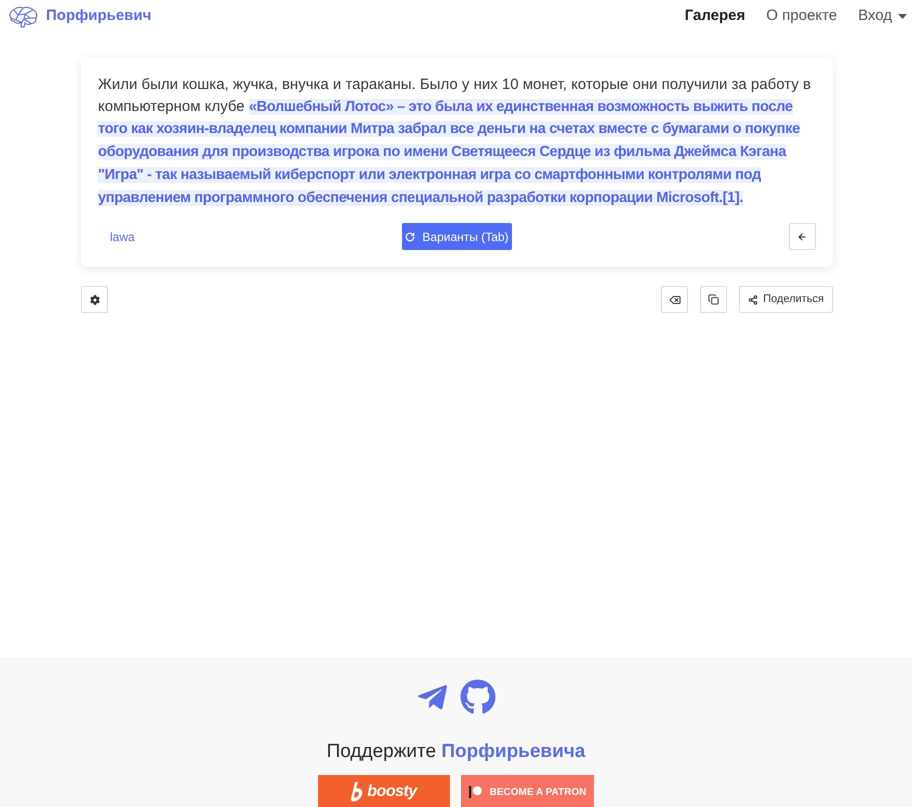  I want to click on settings-icon, so click(95, 299).